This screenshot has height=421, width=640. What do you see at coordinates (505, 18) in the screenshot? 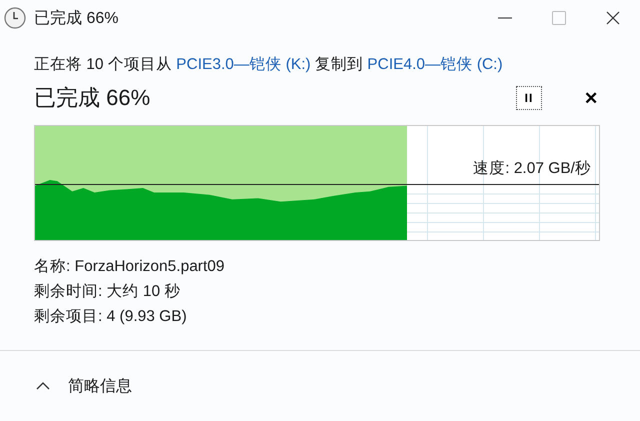
I see `minimize-icon` at bounding box center [505, 18].